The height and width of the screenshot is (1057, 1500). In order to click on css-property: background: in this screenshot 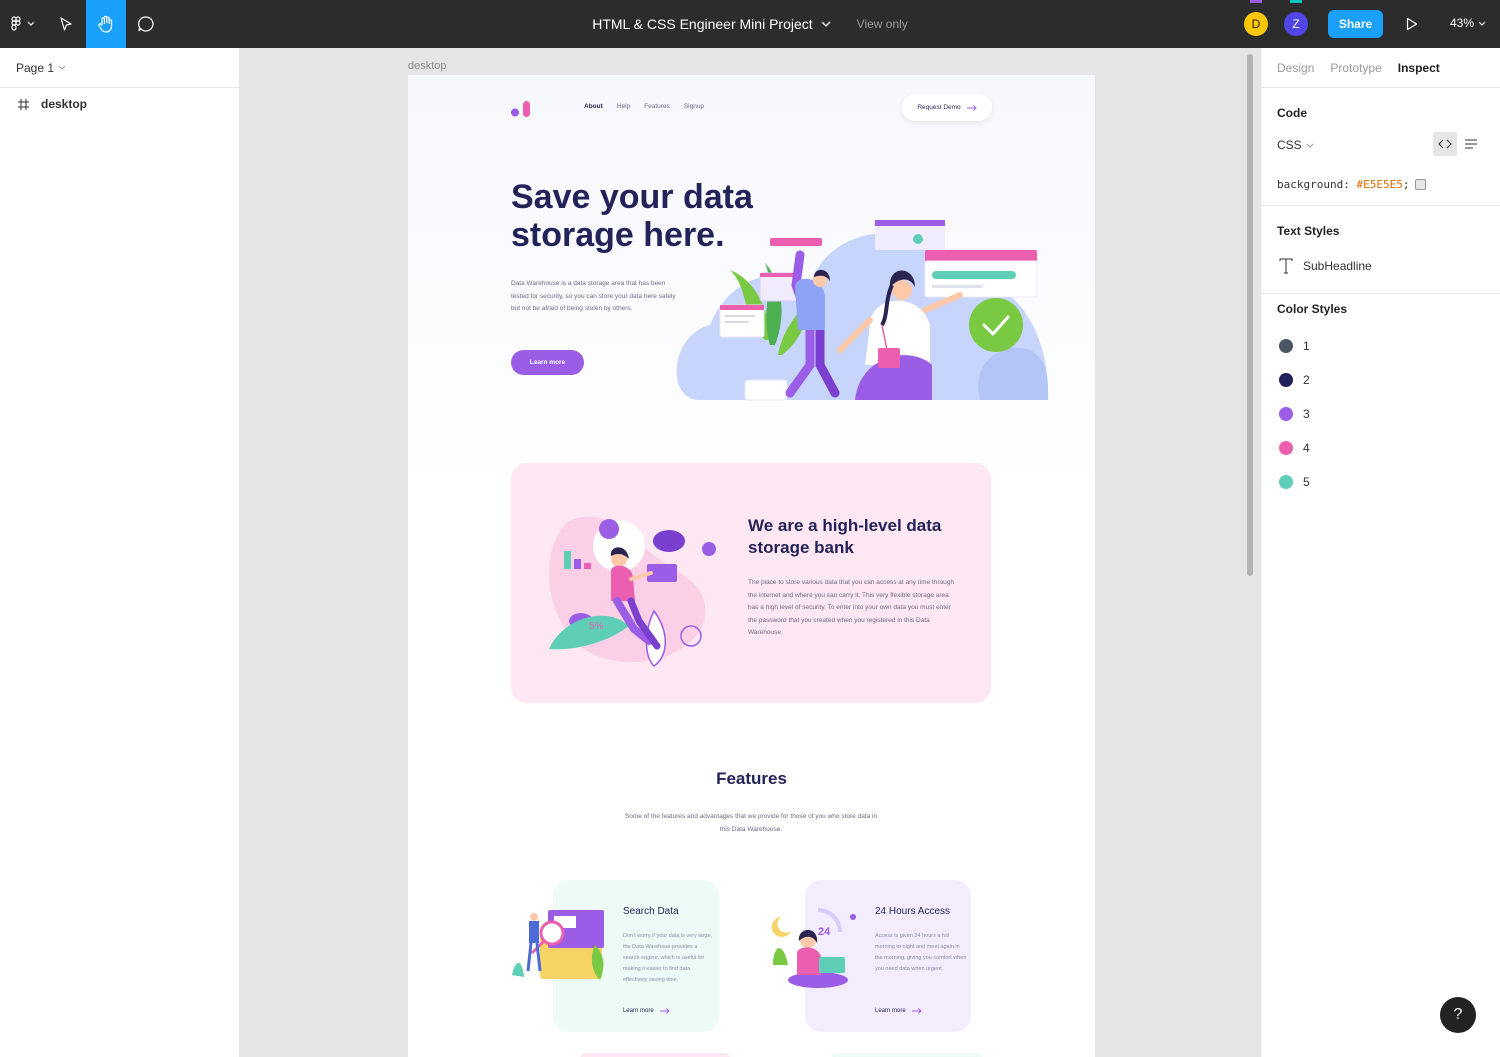, I will do `click(1313, 184)`.